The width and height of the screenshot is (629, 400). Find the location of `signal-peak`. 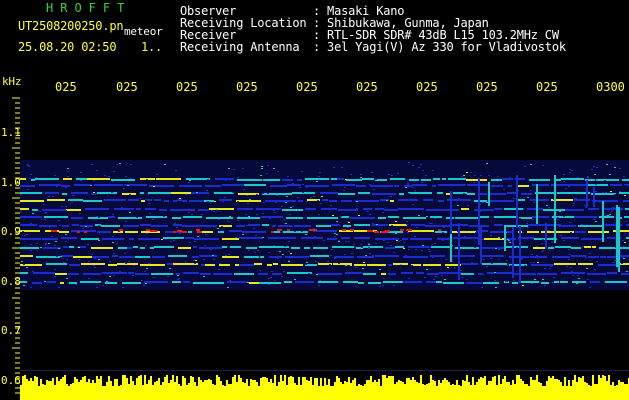

signal-peak is located at coordinates (78, 232).